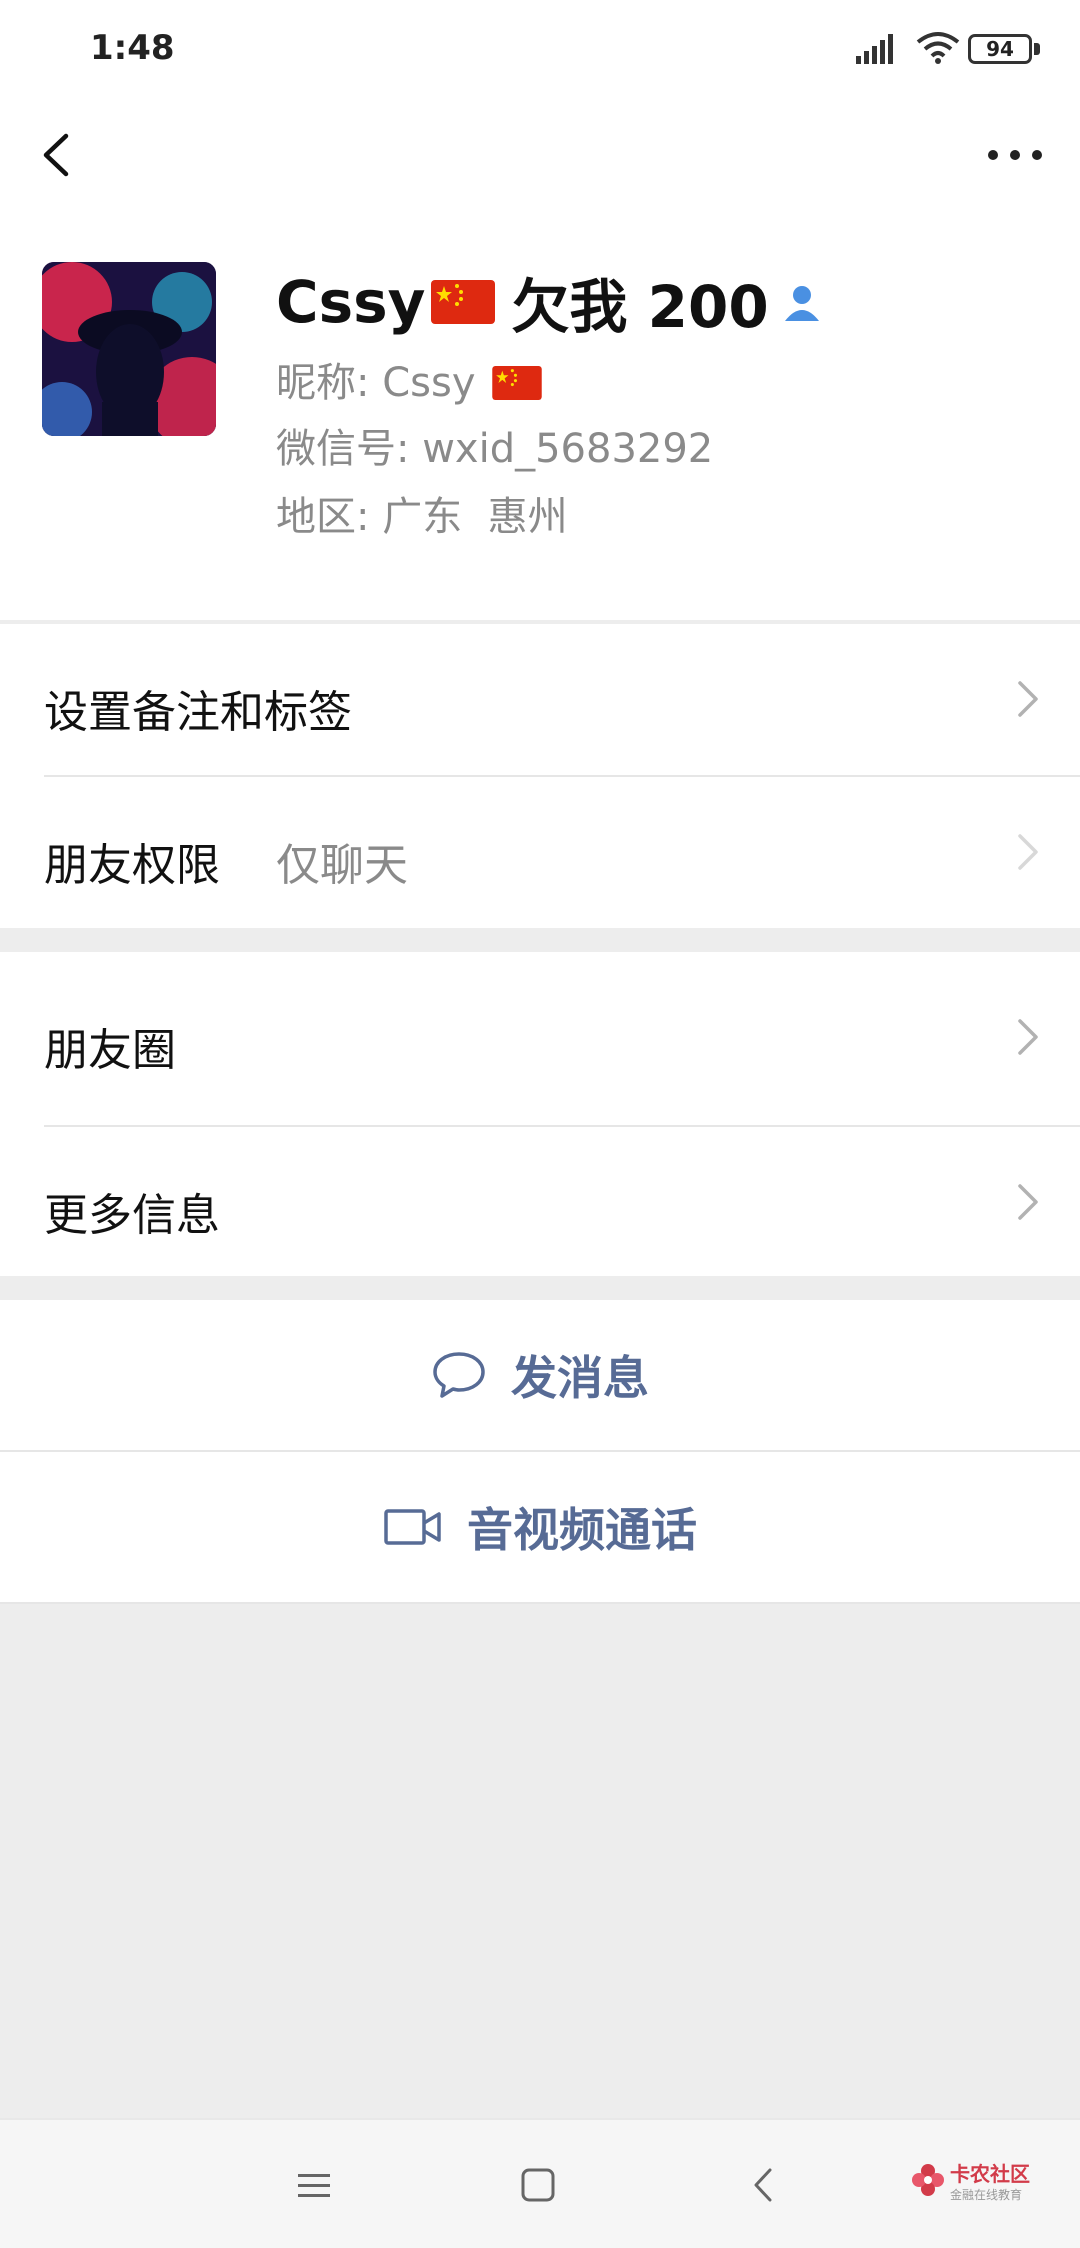 The image size is (1080, 2248). I want to click on video-call-button: 音视频通话, so click(540, 1527).